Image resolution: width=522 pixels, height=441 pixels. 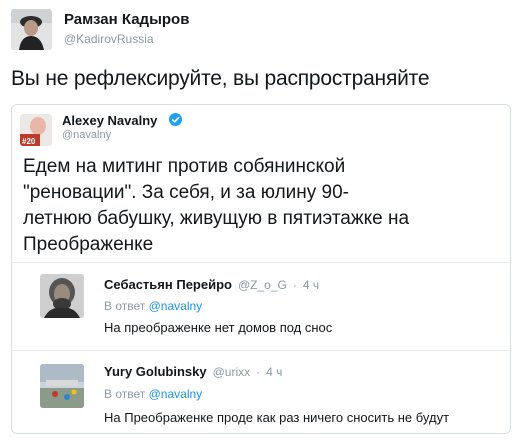 I want to click on quoted-text-line: летнюю бабушку, живущую в пятиэтажке на, so click(x=216, y=218).